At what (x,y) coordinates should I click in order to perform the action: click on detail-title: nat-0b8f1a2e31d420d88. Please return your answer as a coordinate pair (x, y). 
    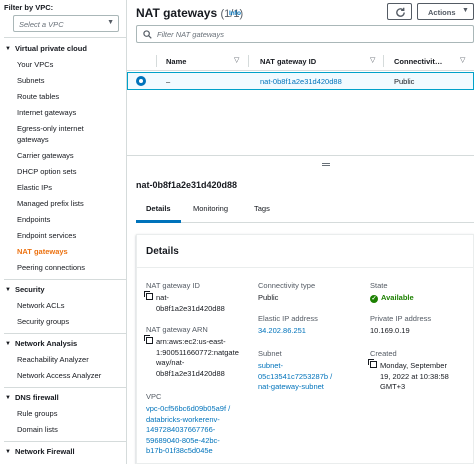
    Looking at the image, I should click on (187, 185).